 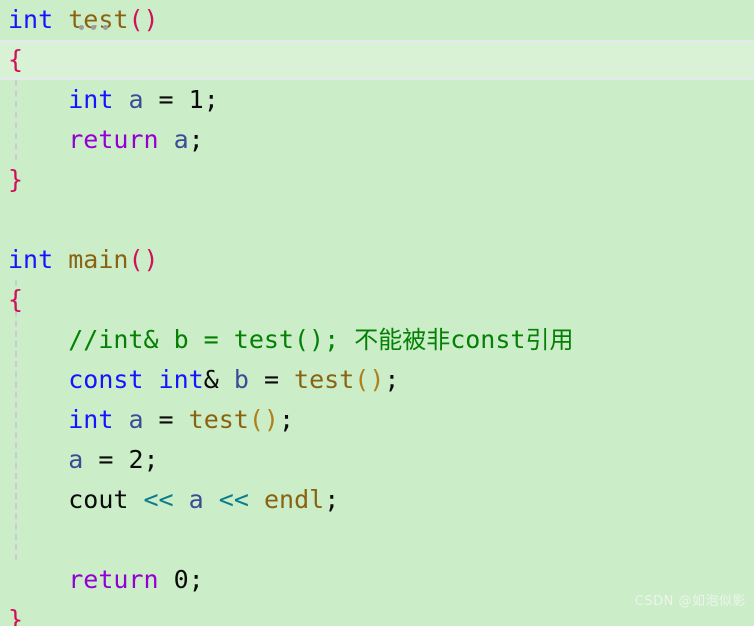 What do you see at coordinates (377, 180) in the screenshot?
I see `code-line-5: }` at bounding box center [377, 180].